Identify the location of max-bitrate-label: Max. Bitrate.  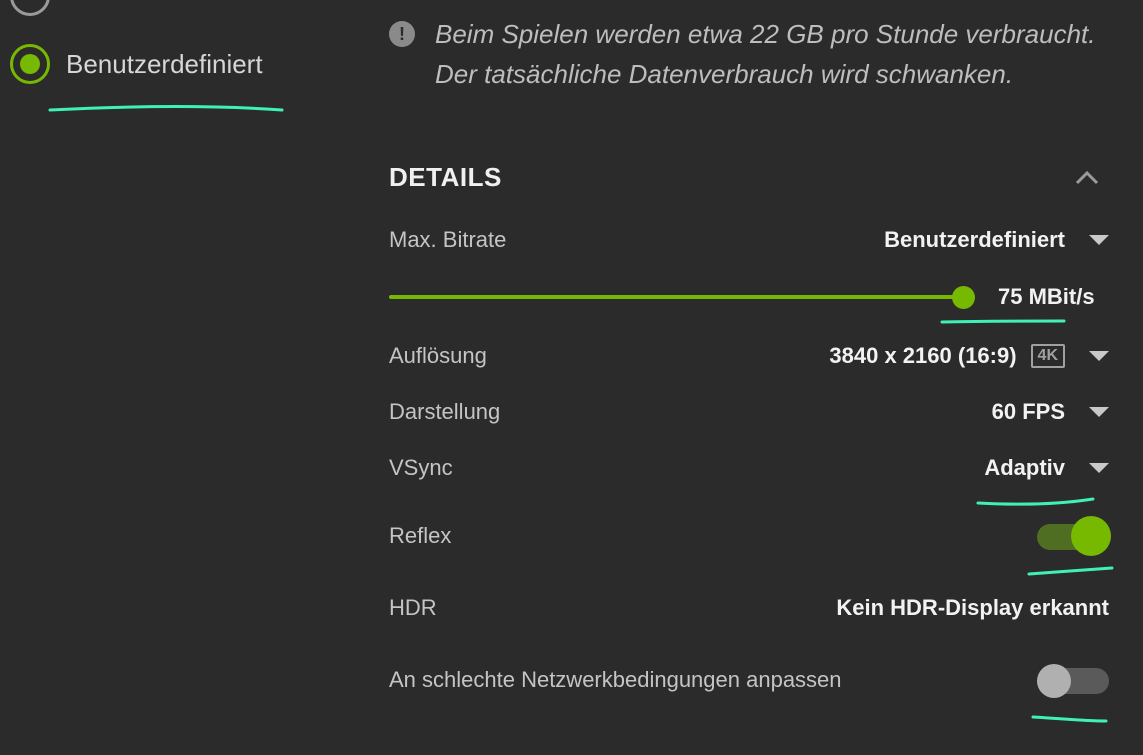
(448, 239).